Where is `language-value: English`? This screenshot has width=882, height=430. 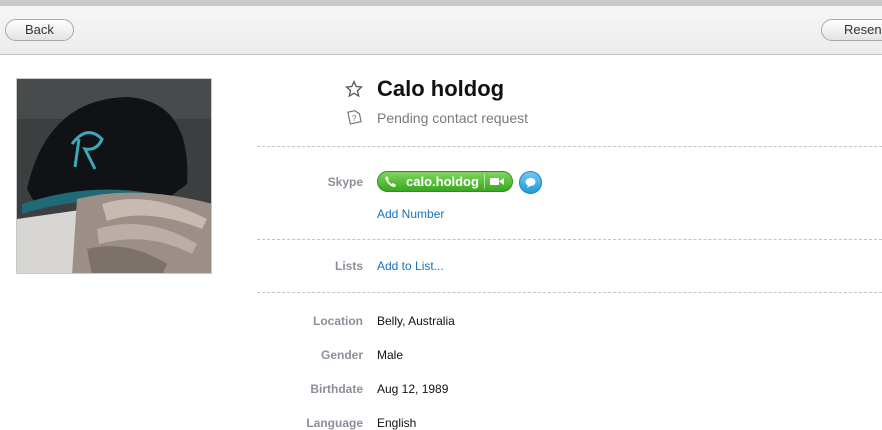
language-value: English is located at coordinates (397, 423).